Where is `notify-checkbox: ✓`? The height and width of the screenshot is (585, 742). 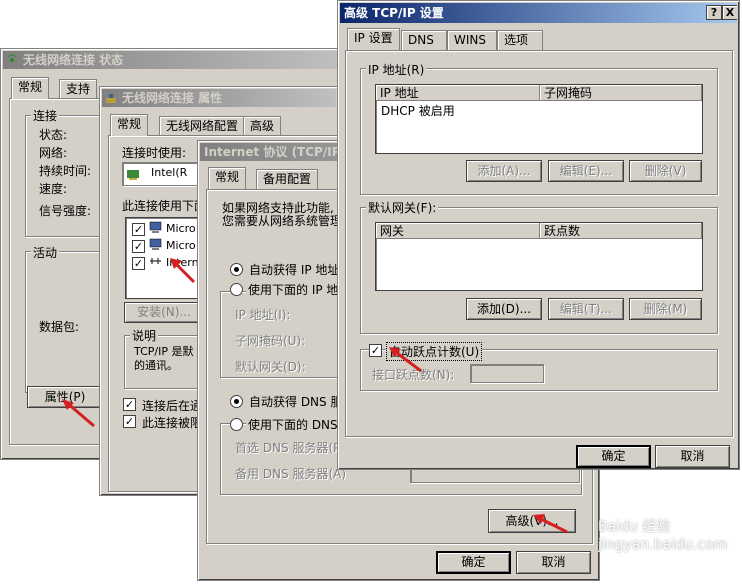 notify-checkbox: ✓ is located at coordinates (129, 421).